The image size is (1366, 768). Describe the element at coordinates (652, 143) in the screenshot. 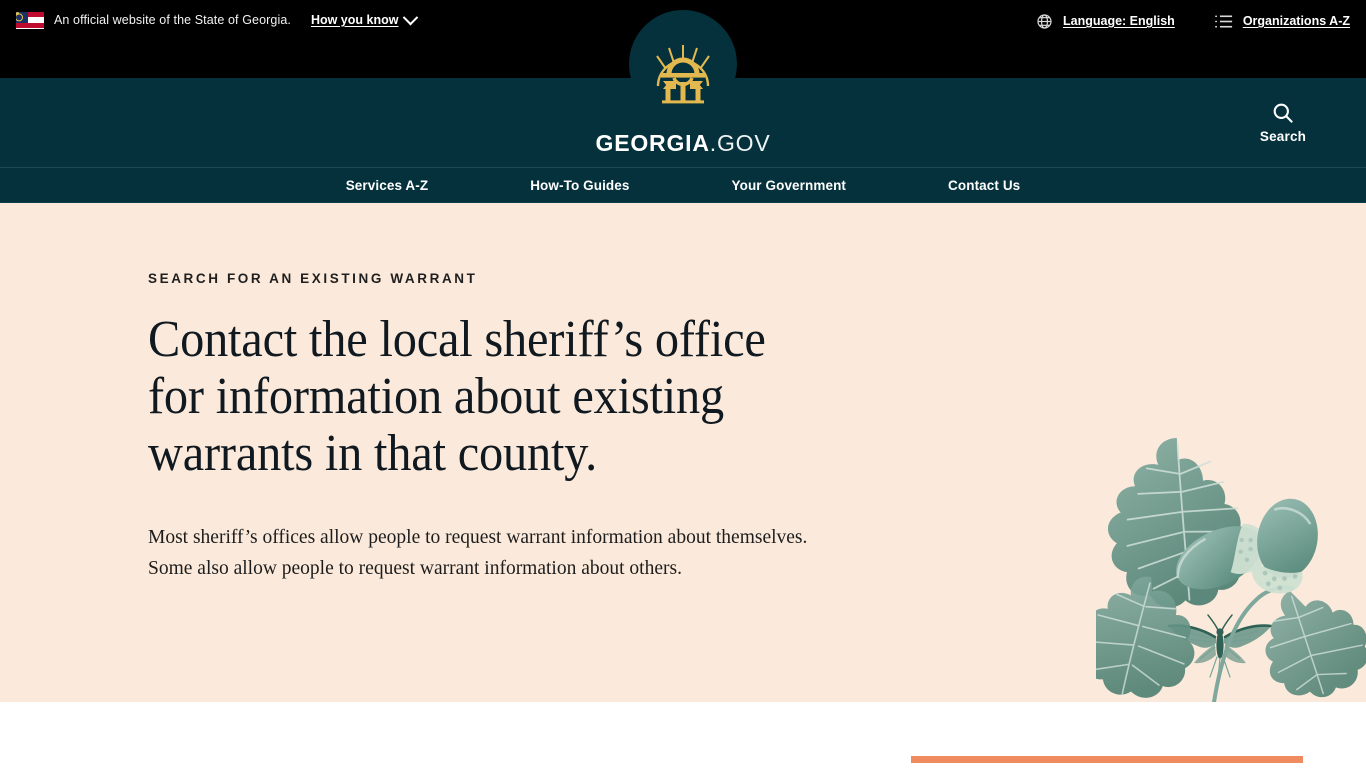

I see `wordmark-georgia: GEORGIA` at that location.